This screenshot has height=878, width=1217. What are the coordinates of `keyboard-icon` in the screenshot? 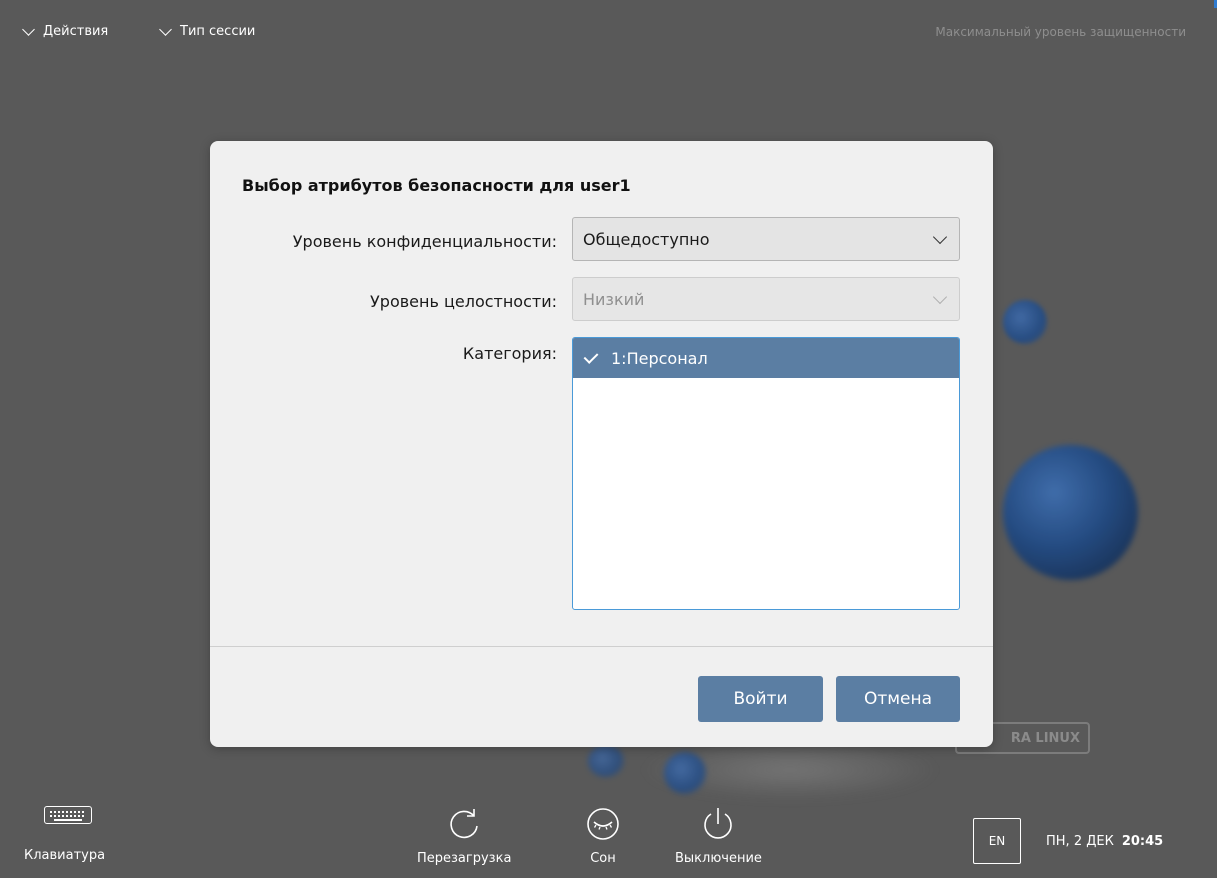 It's located at (68, 815).